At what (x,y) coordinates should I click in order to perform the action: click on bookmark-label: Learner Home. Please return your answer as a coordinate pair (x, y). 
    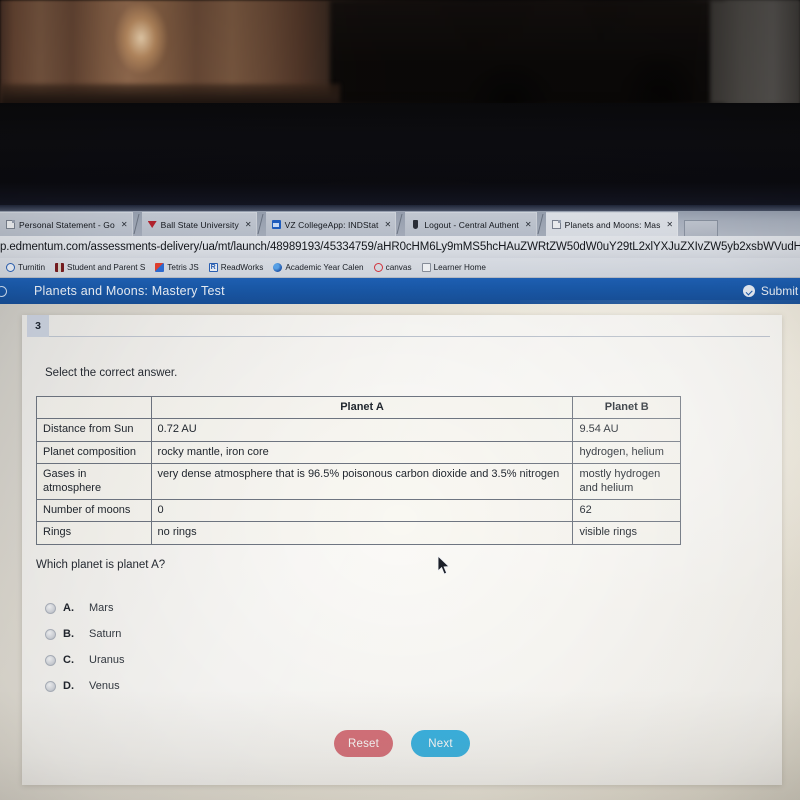
    Looking at the image, I should click on (459, 267).